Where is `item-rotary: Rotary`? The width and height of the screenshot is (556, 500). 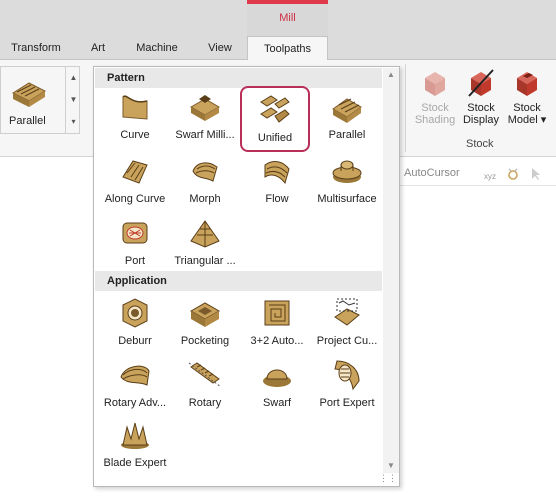 item-rotary: Rotary is located at coordinates (205, 387).